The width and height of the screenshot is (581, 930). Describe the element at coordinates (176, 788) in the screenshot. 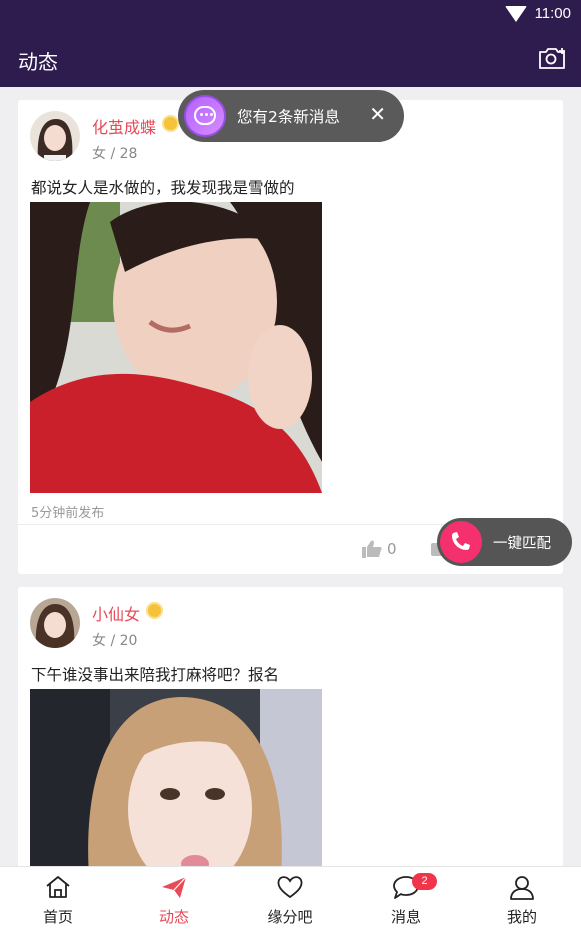

I see `post-photo` at that location.